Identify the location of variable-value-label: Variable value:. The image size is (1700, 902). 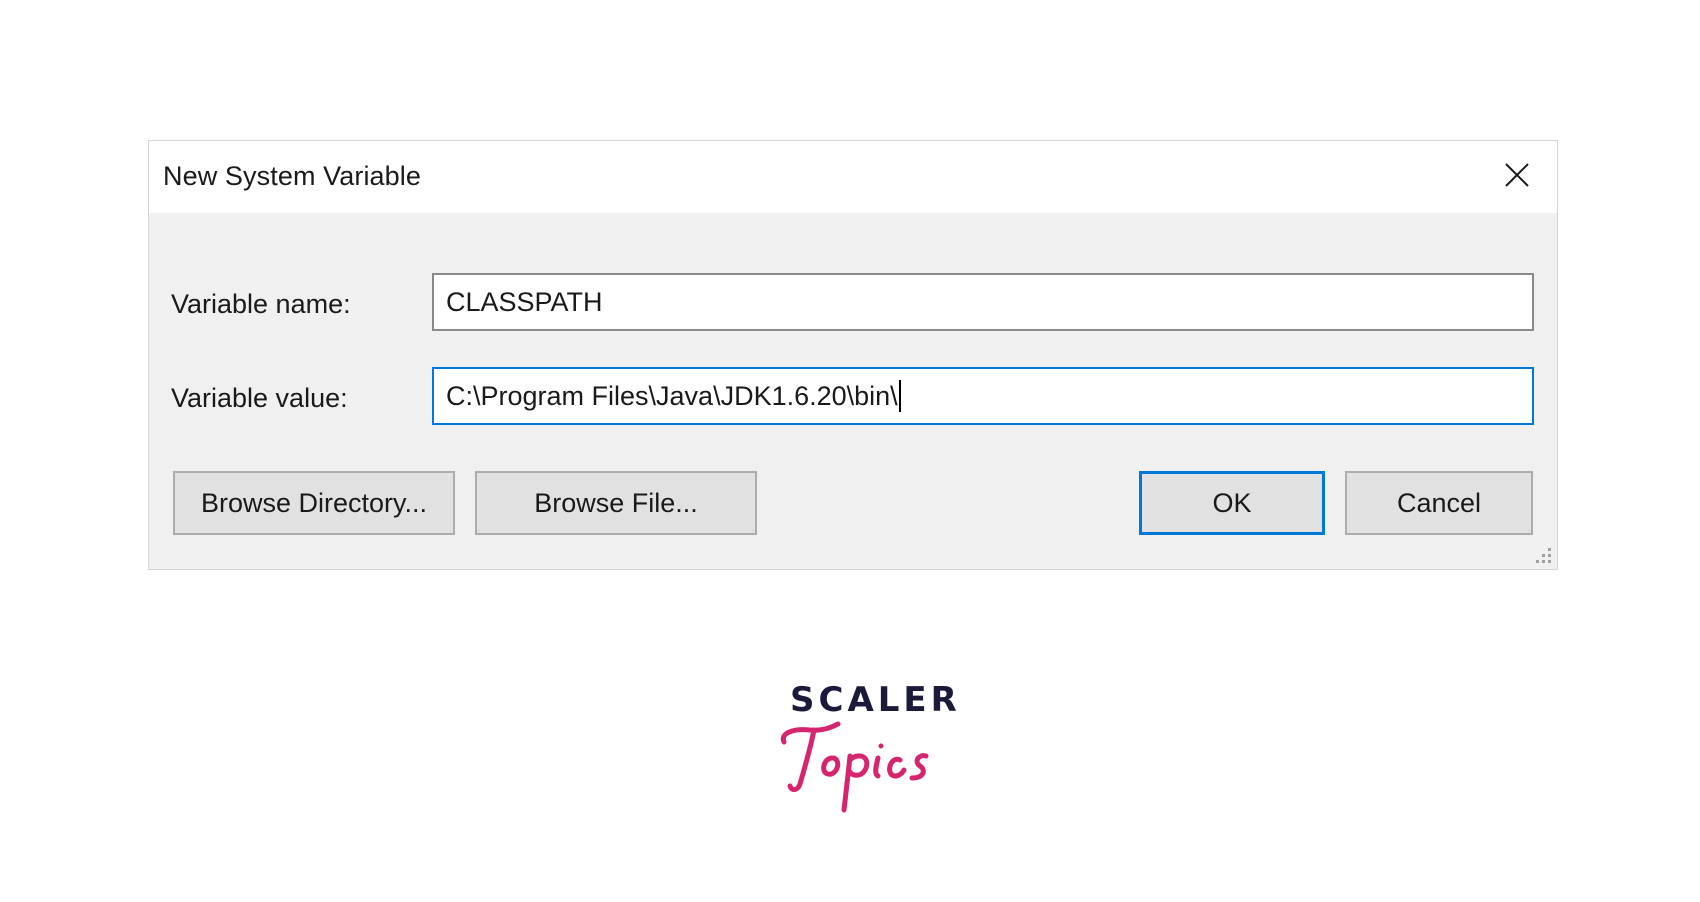
(259, 398).